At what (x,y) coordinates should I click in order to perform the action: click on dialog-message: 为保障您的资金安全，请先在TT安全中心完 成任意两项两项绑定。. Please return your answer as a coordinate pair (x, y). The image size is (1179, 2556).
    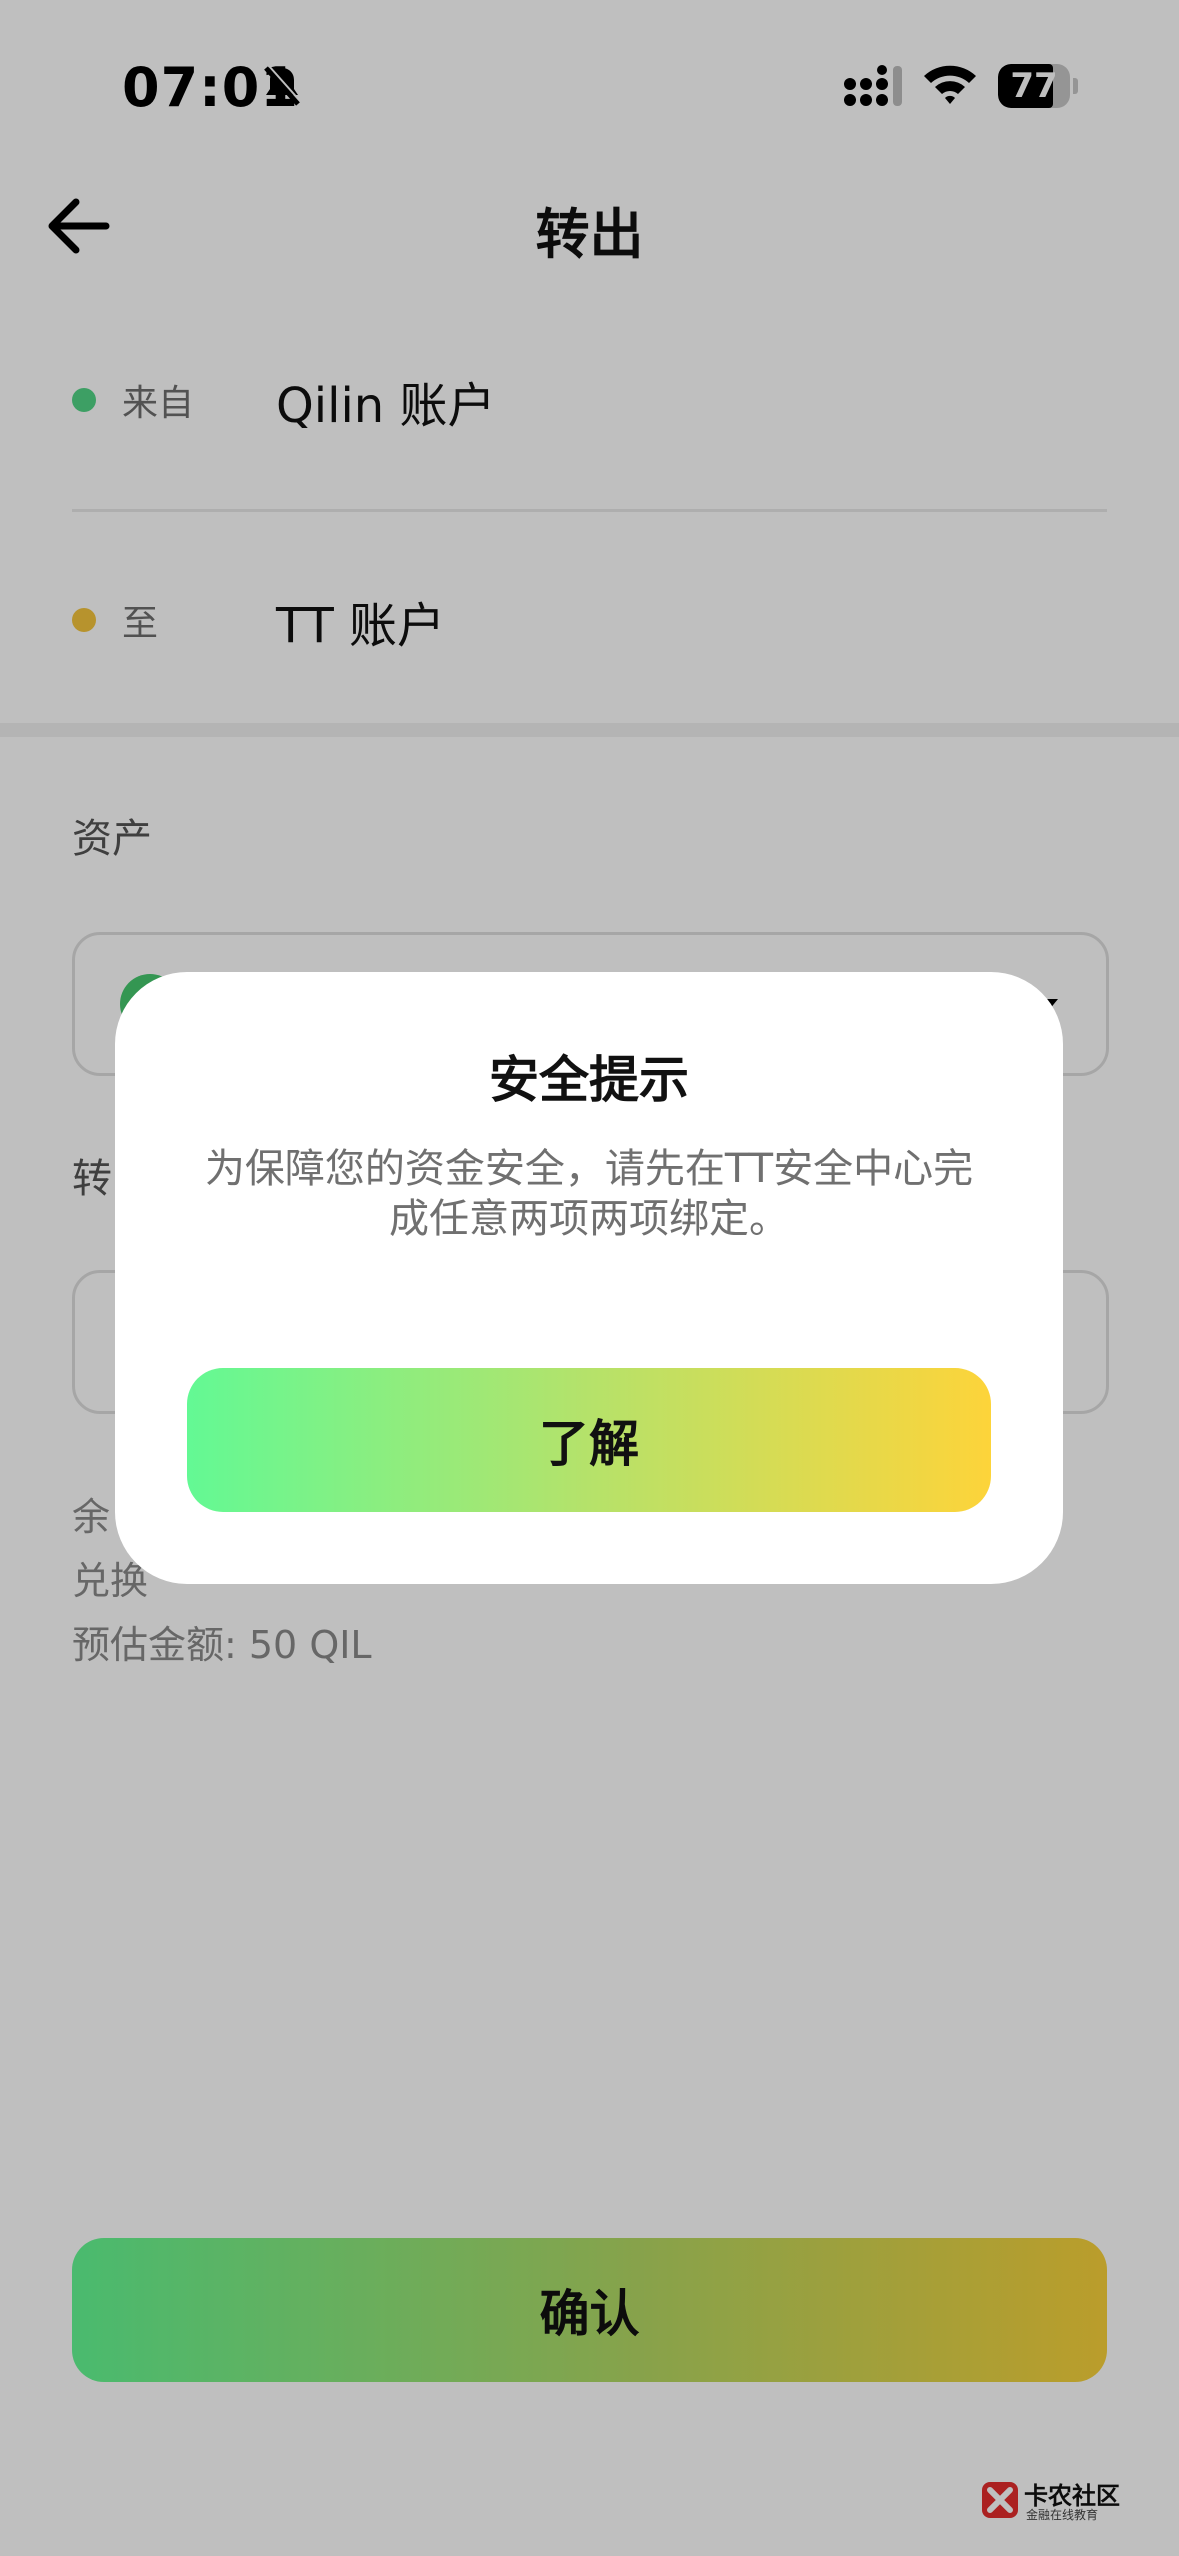
    Looking at the image, I should click on (589, 1194).